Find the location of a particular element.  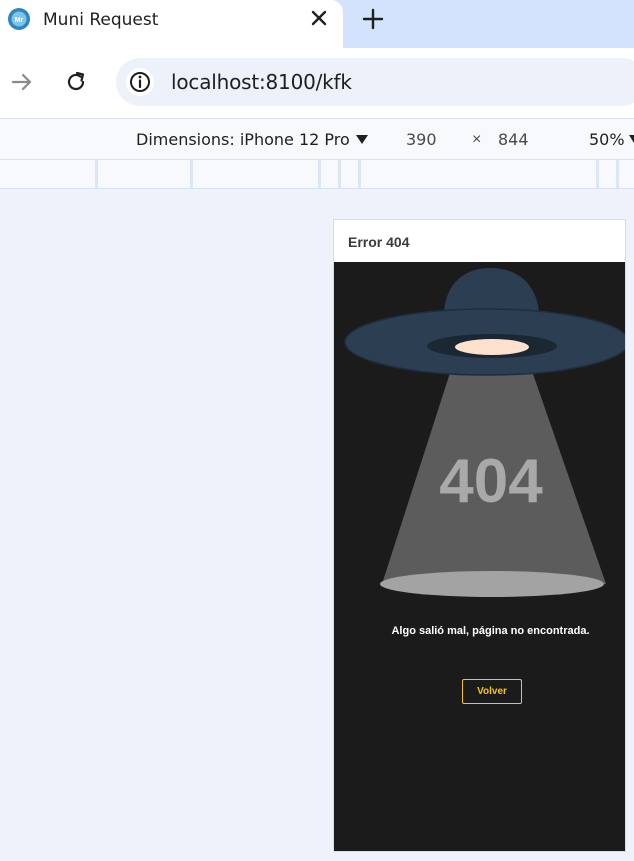

info-icon is located at coordinates (140, 82).